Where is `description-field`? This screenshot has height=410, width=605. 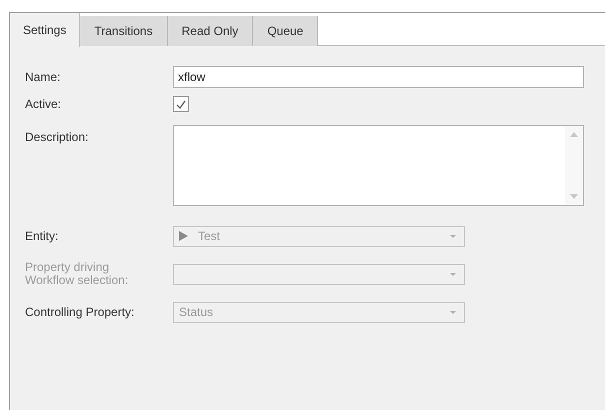 description-field is located at coordinates (378, 165).